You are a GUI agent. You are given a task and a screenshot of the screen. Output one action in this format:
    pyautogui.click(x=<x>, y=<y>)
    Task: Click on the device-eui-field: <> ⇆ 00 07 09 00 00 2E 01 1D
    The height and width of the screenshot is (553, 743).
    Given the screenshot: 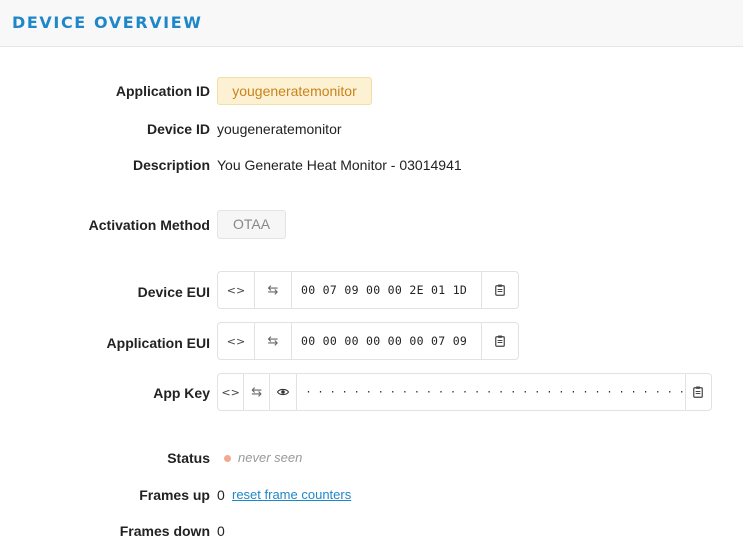 What is the action you would take?
    pyautogui.click(x=368, y=290)
    